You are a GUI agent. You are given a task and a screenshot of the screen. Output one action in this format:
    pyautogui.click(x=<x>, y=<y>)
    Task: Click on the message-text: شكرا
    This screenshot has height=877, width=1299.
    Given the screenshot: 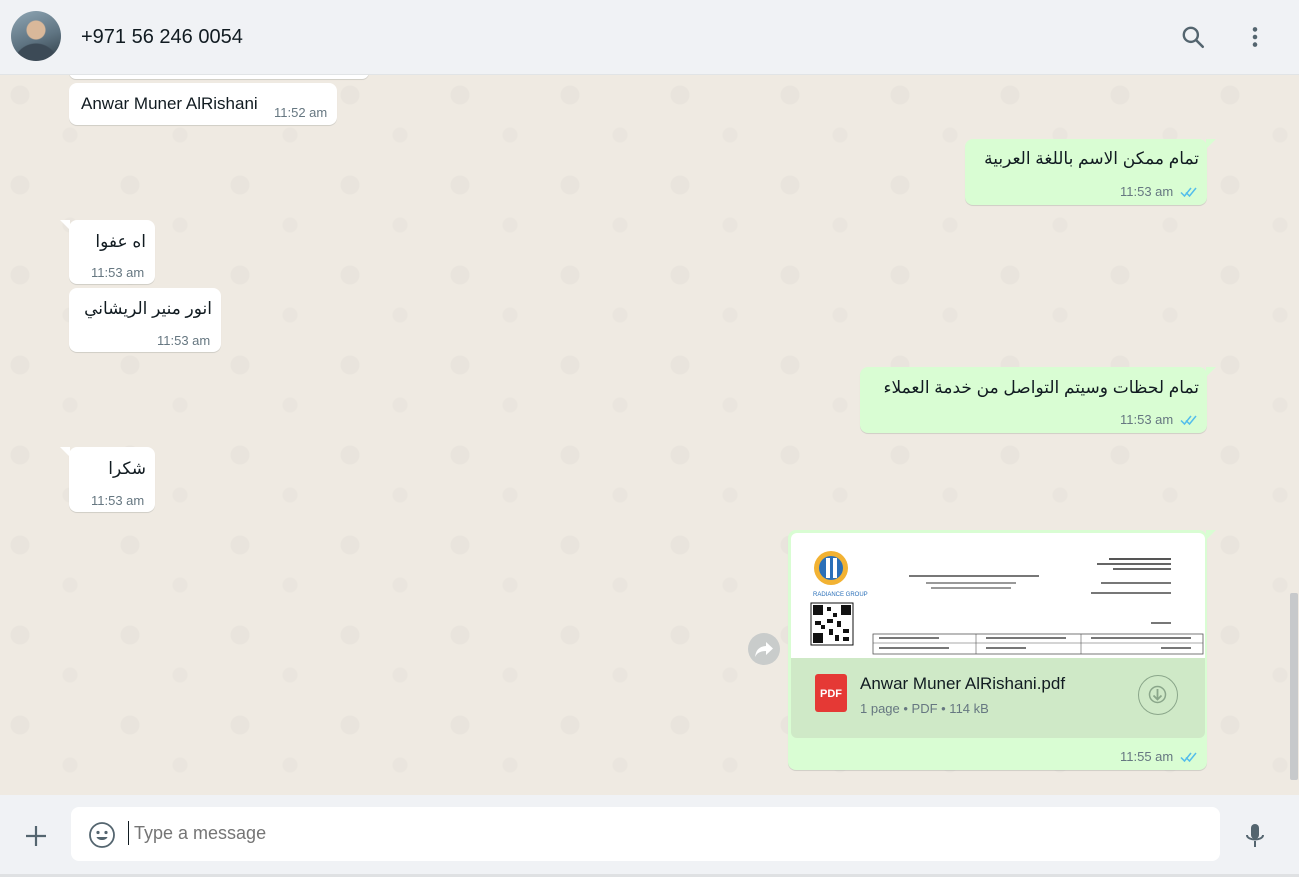 What is the action you would take?
    pyautogui.click(x=127, y=468)
    